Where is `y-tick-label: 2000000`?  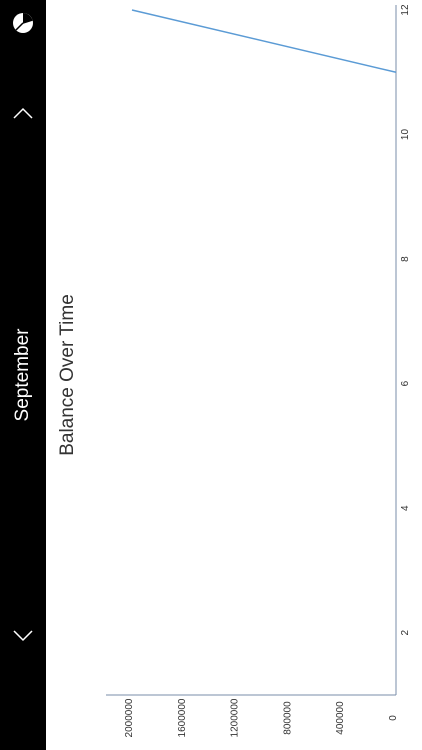 y-tick-label: 2000000 is located at coordinates (129, 717).